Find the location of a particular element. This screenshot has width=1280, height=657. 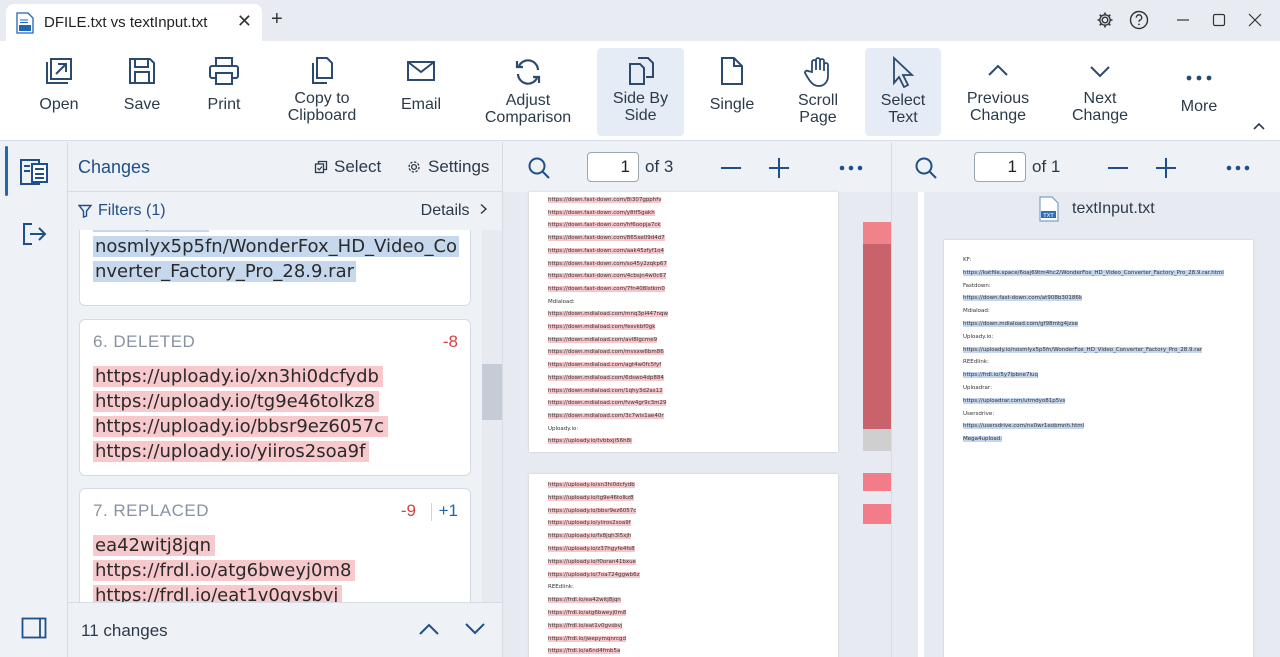

previous-change-arrow is located at coordinates (429, 629).